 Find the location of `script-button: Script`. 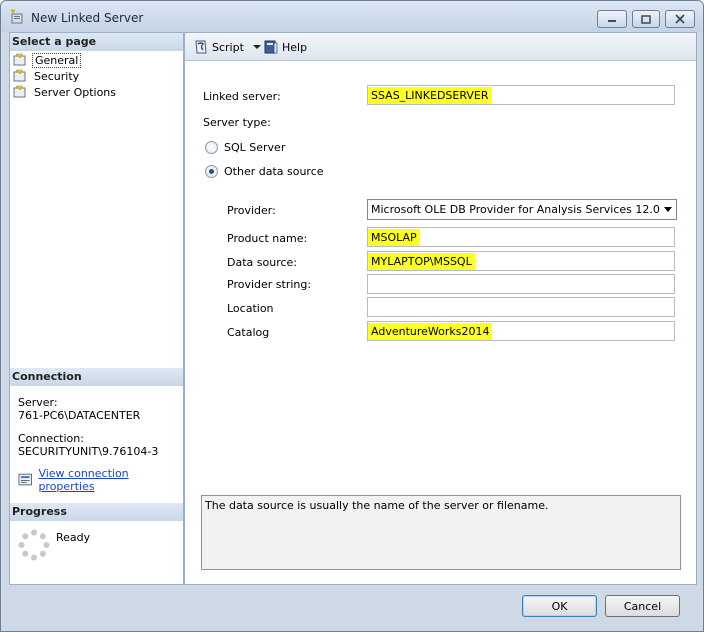

script-button: Script is located at coordinates (228, 47).